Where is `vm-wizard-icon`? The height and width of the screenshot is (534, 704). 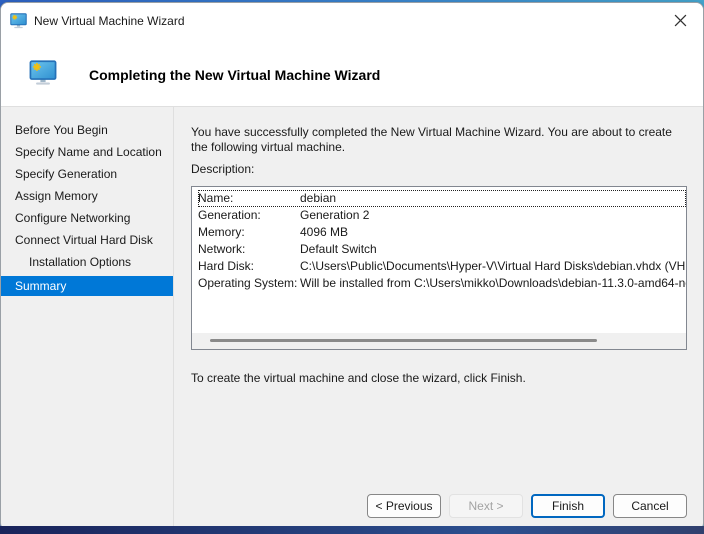
vm-wizard-icon is located at coordinates (18, 21).